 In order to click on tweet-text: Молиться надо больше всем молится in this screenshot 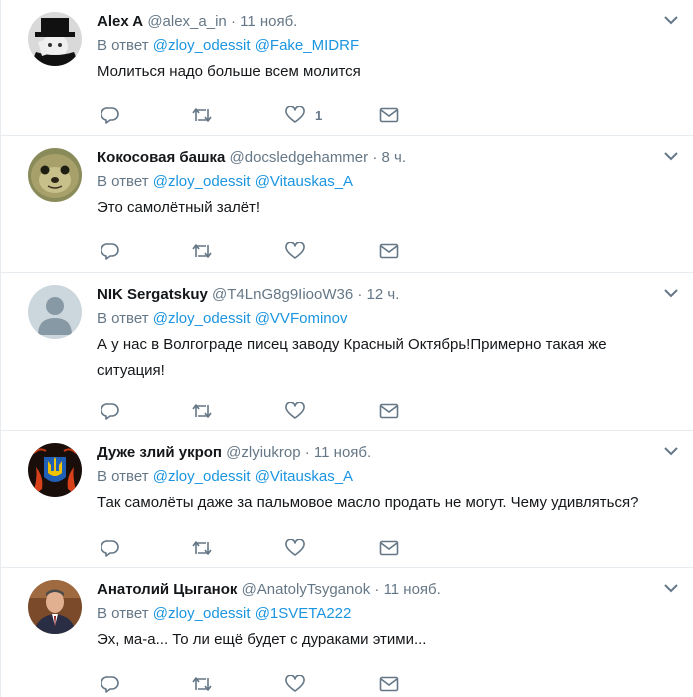, I will do `click(229, 71)`.